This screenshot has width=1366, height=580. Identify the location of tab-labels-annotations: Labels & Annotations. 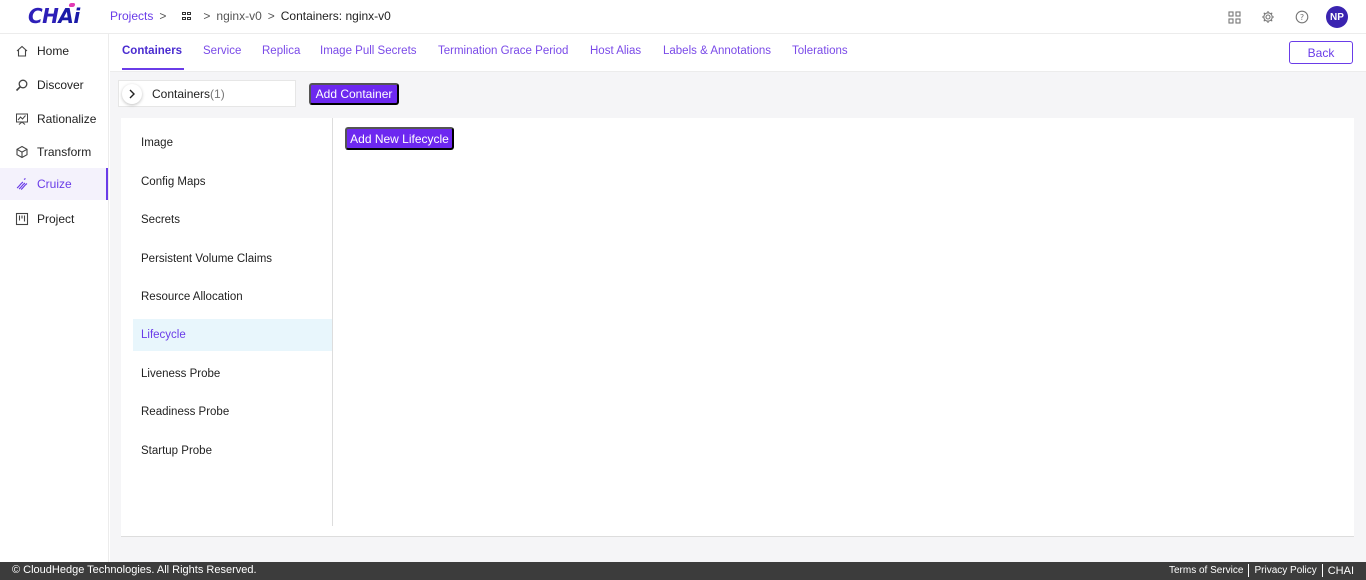
(717, 51).